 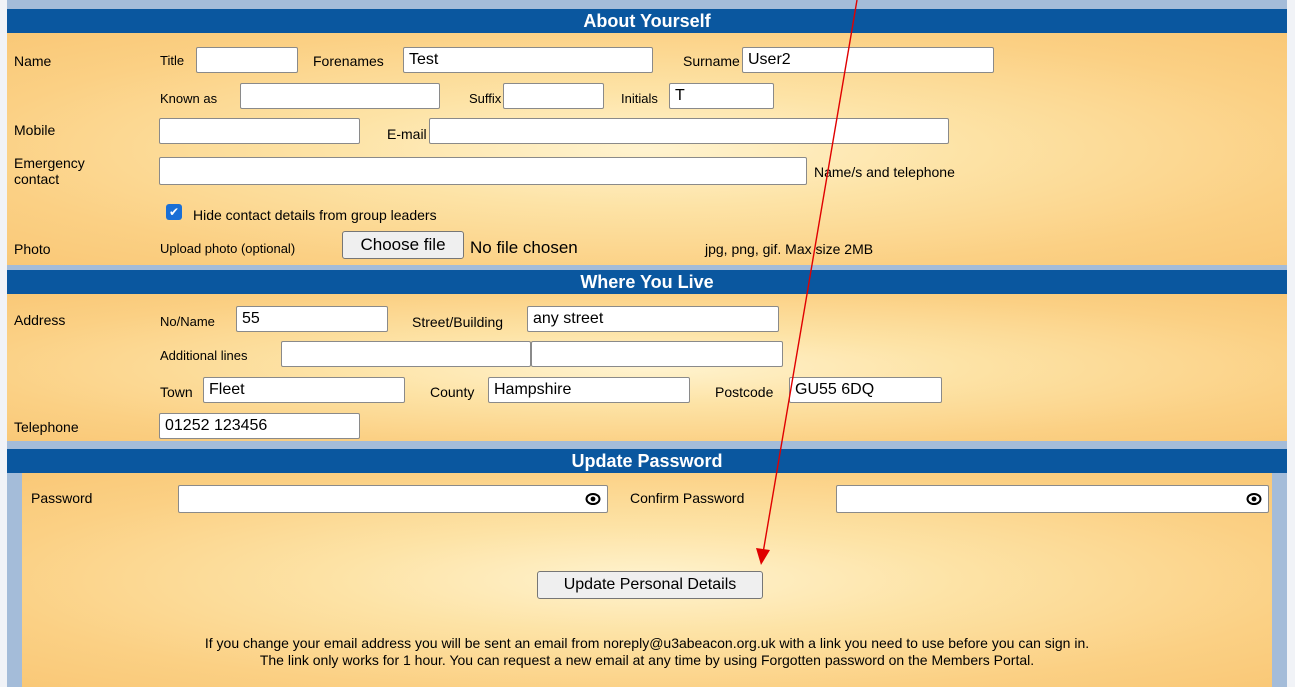 I want to click on email-input, so click(x=689, y=131).